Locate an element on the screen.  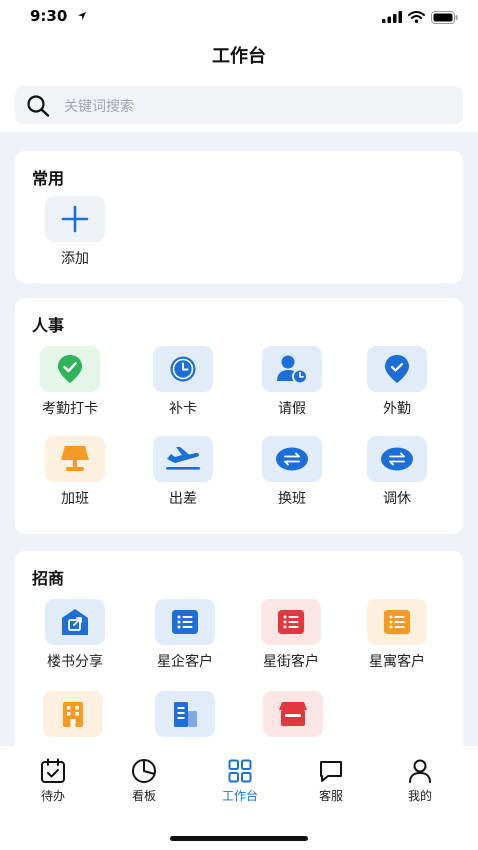
tab-todo: 待办 is located at coordinates (53, 783).